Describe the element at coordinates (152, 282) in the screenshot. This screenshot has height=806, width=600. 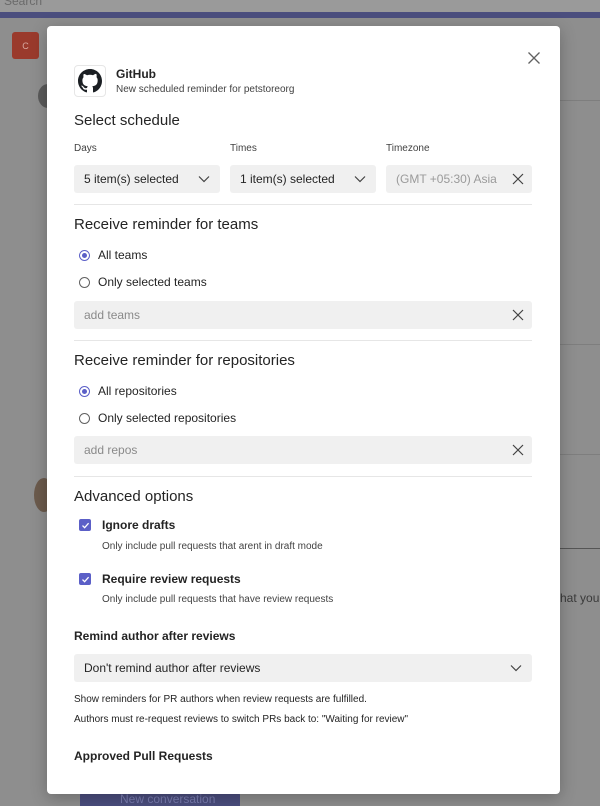
I see `radio-label: Only selected teams` at that location.